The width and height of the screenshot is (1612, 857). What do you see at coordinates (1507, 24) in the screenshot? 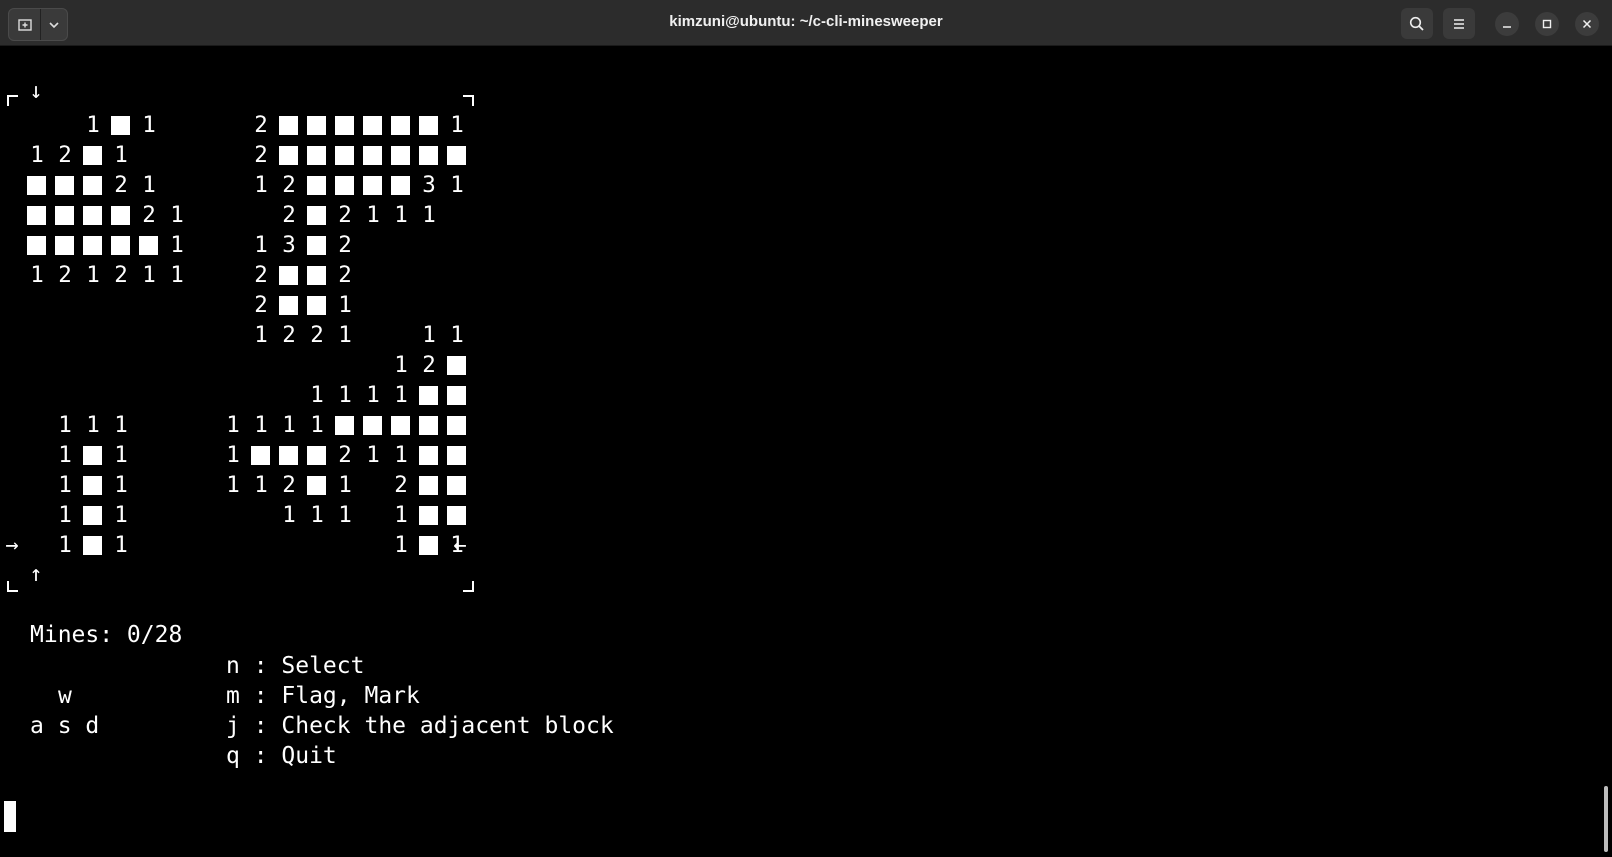
I see `minimize-icon` at bounding box center [1507, 24].